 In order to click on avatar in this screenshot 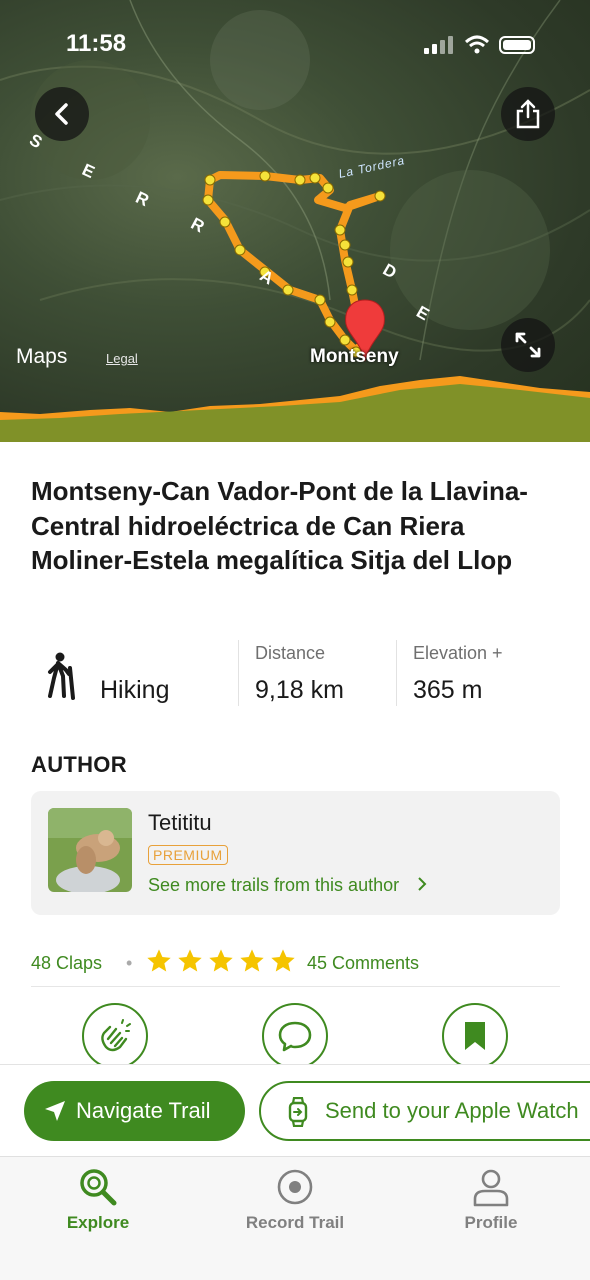, I will do `click(90, 850)`.